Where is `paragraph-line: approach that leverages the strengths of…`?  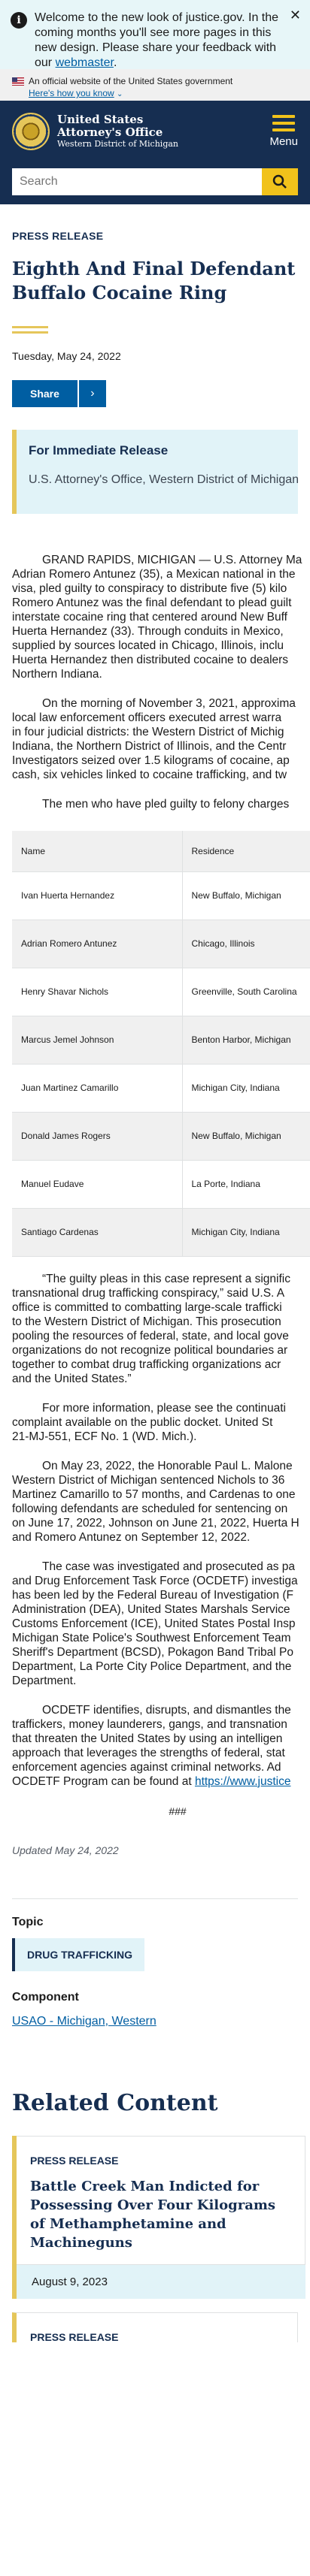
paragraph-line: approach that leverages the strengths of… is located at coordinates (148, 1752).